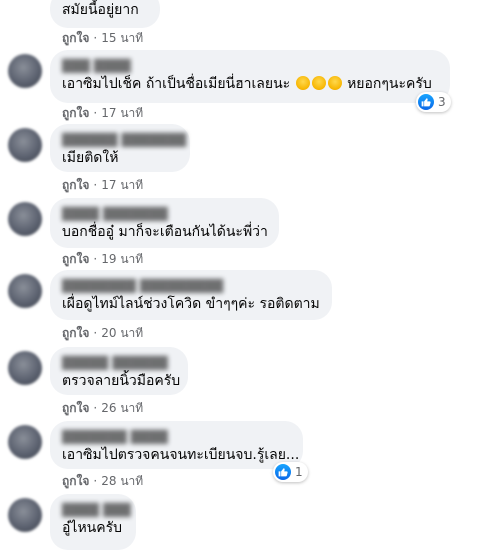  Describe the element at coordinates (119, 363) in the screenshot. I see `comment-author: █████ ██████` at that location.